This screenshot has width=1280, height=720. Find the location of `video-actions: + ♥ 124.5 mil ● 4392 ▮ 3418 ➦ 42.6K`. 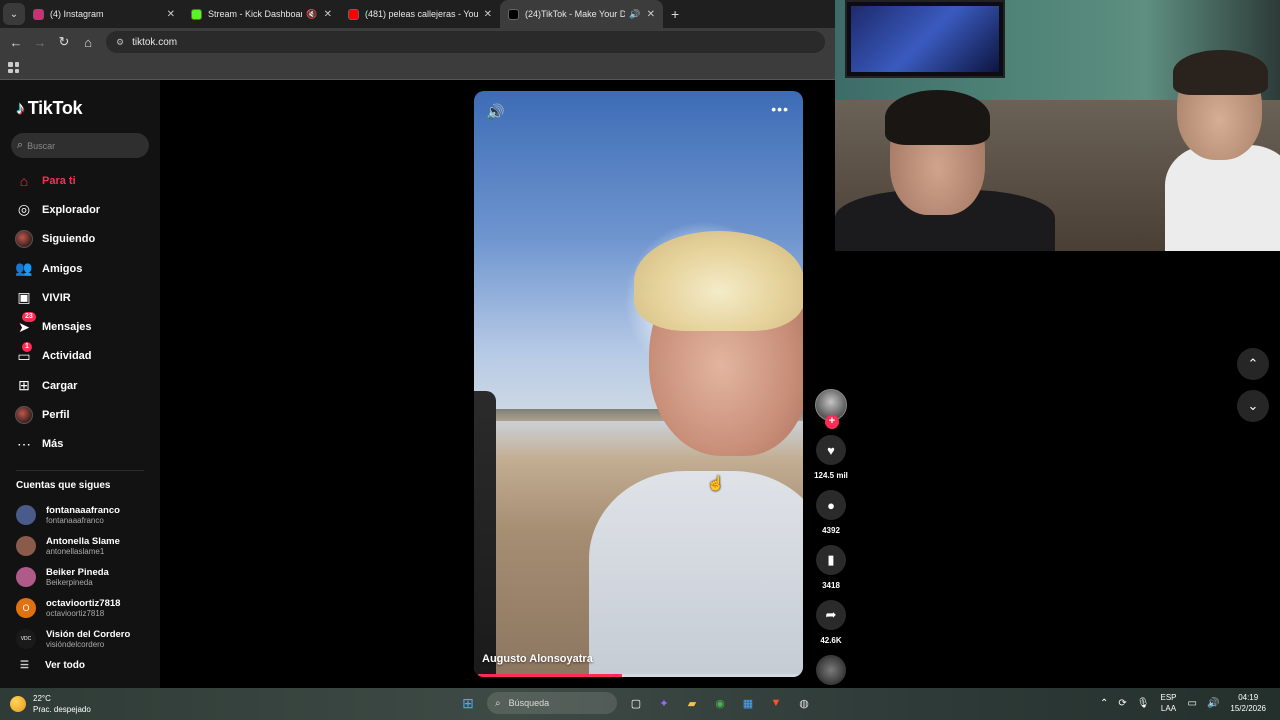

video-actions: + ♥ 124.5 mil ● 4392 ▮ 3418 ➦ 42.6K is located at coordinates (831, 537).